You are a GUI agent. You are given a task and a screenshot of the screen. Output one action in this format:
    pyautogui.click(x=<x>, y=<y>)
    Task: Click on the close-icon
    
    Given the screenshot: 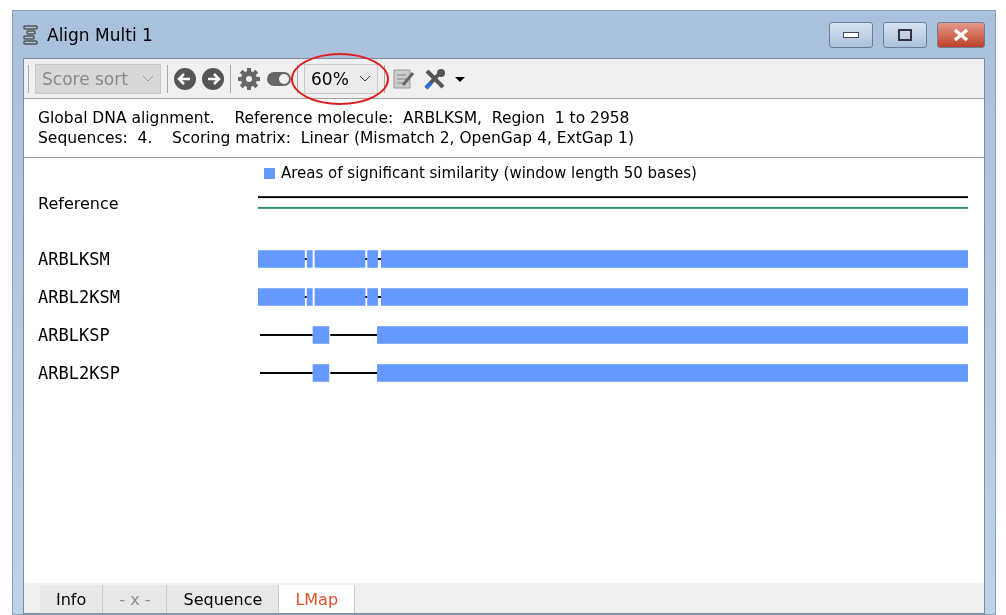 What is the action you would take?
    pyautogui.click(x=961, y=34)
    